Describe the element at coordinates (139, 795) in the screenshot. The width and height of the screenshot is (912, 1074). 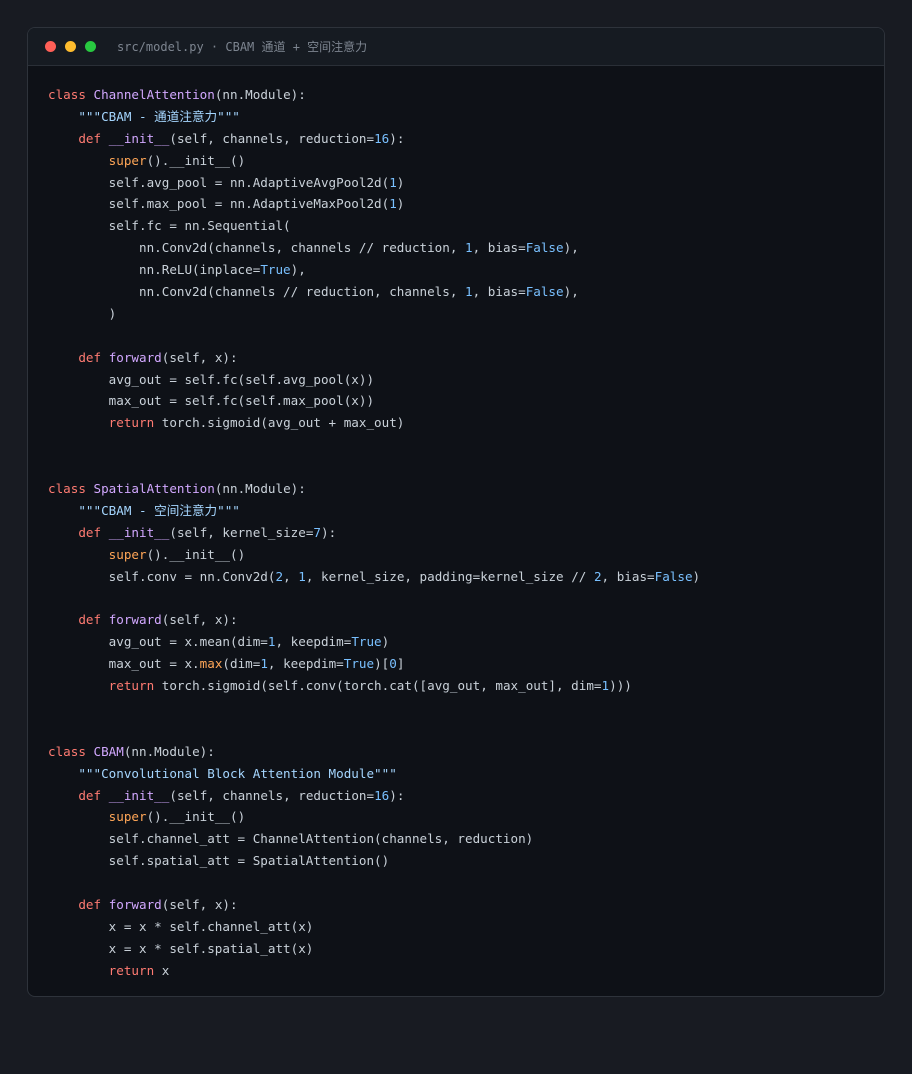
I see `code-token: __init__` at that location.